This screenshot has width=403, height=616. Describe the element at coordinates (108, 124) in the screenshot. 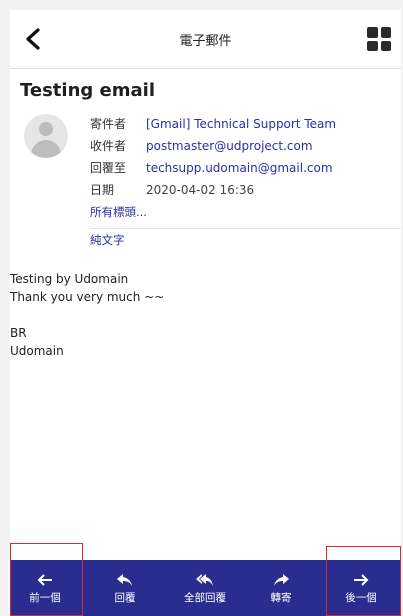

I see `from-label: 寄件者` at that location.